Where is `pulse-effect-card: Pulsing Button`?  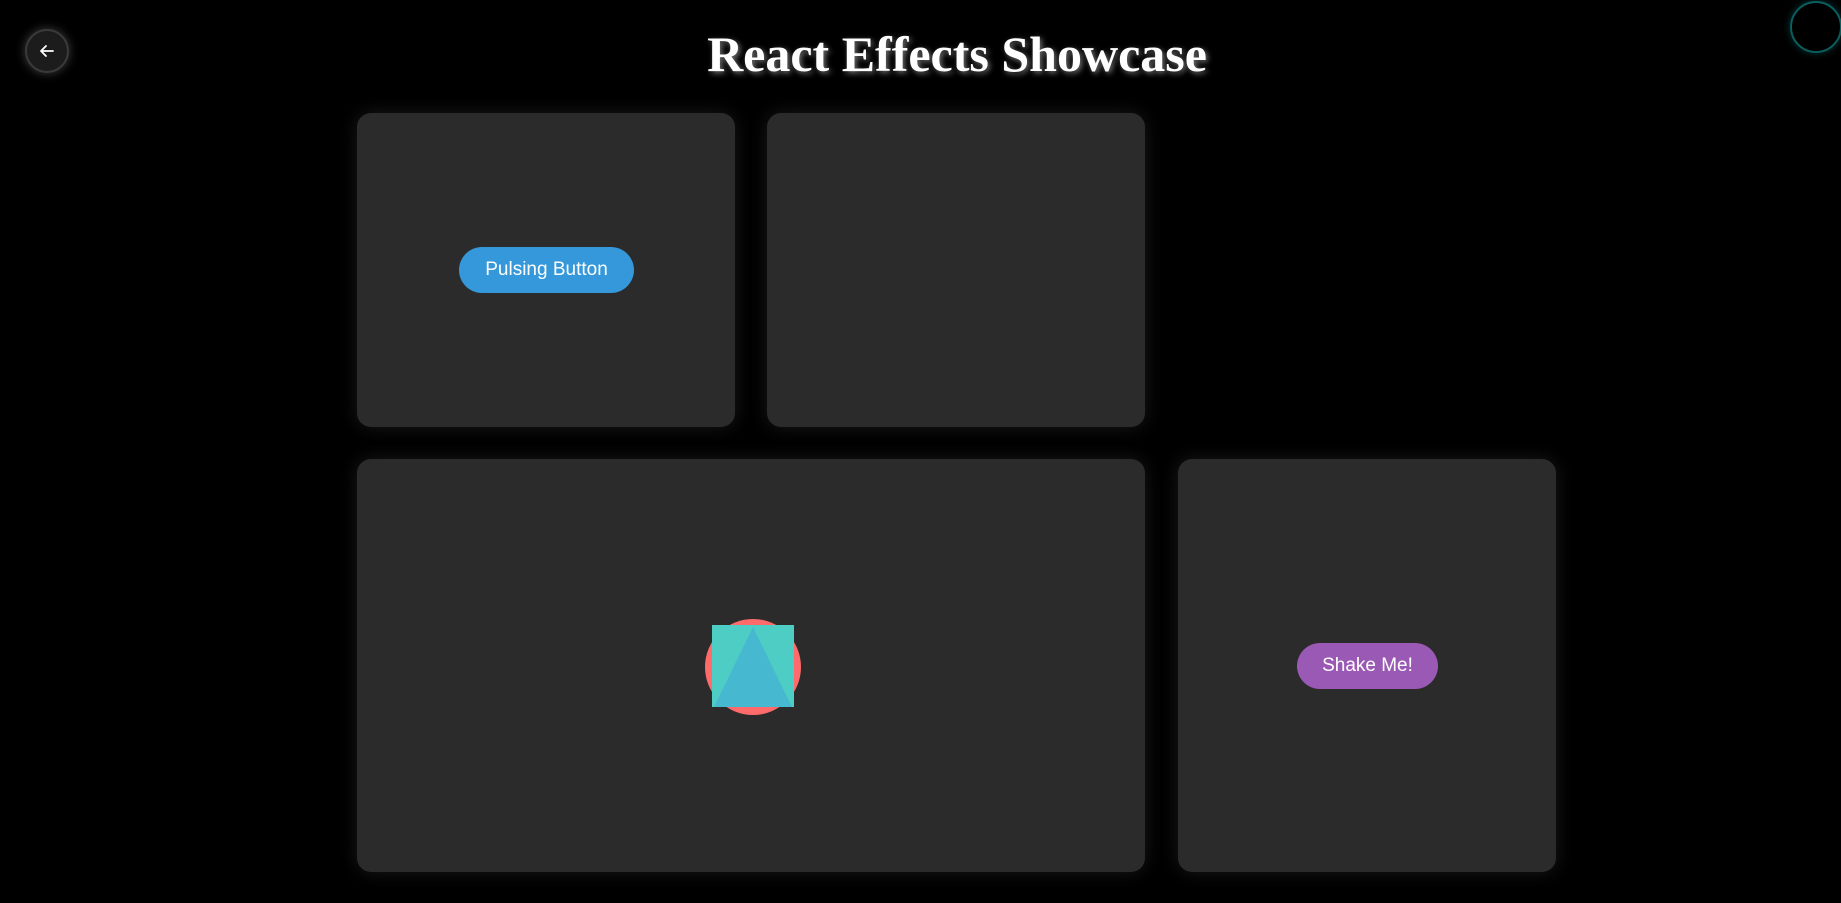
pulse-effect-card: Pulsing Button is located at coordinates (546, 270).